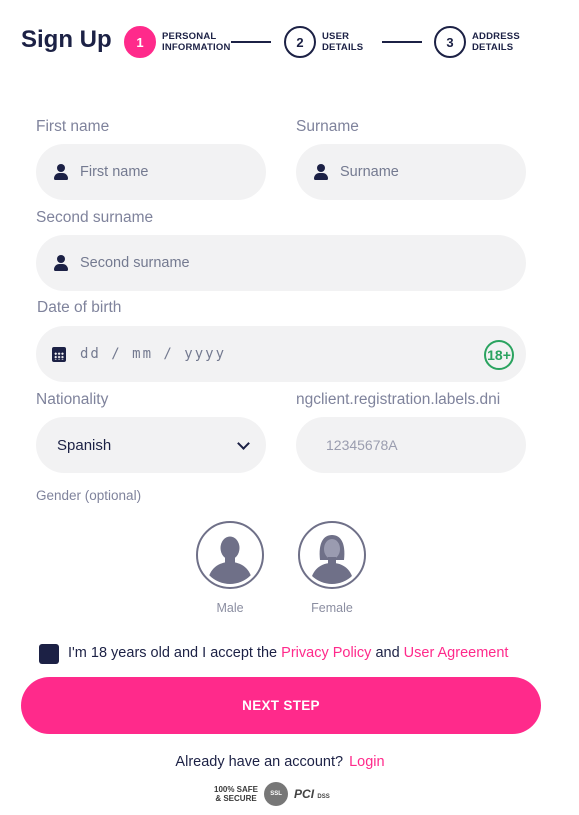 This screenshot has height=815, width=579. I want to click on male-avatar-button, so click(230, 555).